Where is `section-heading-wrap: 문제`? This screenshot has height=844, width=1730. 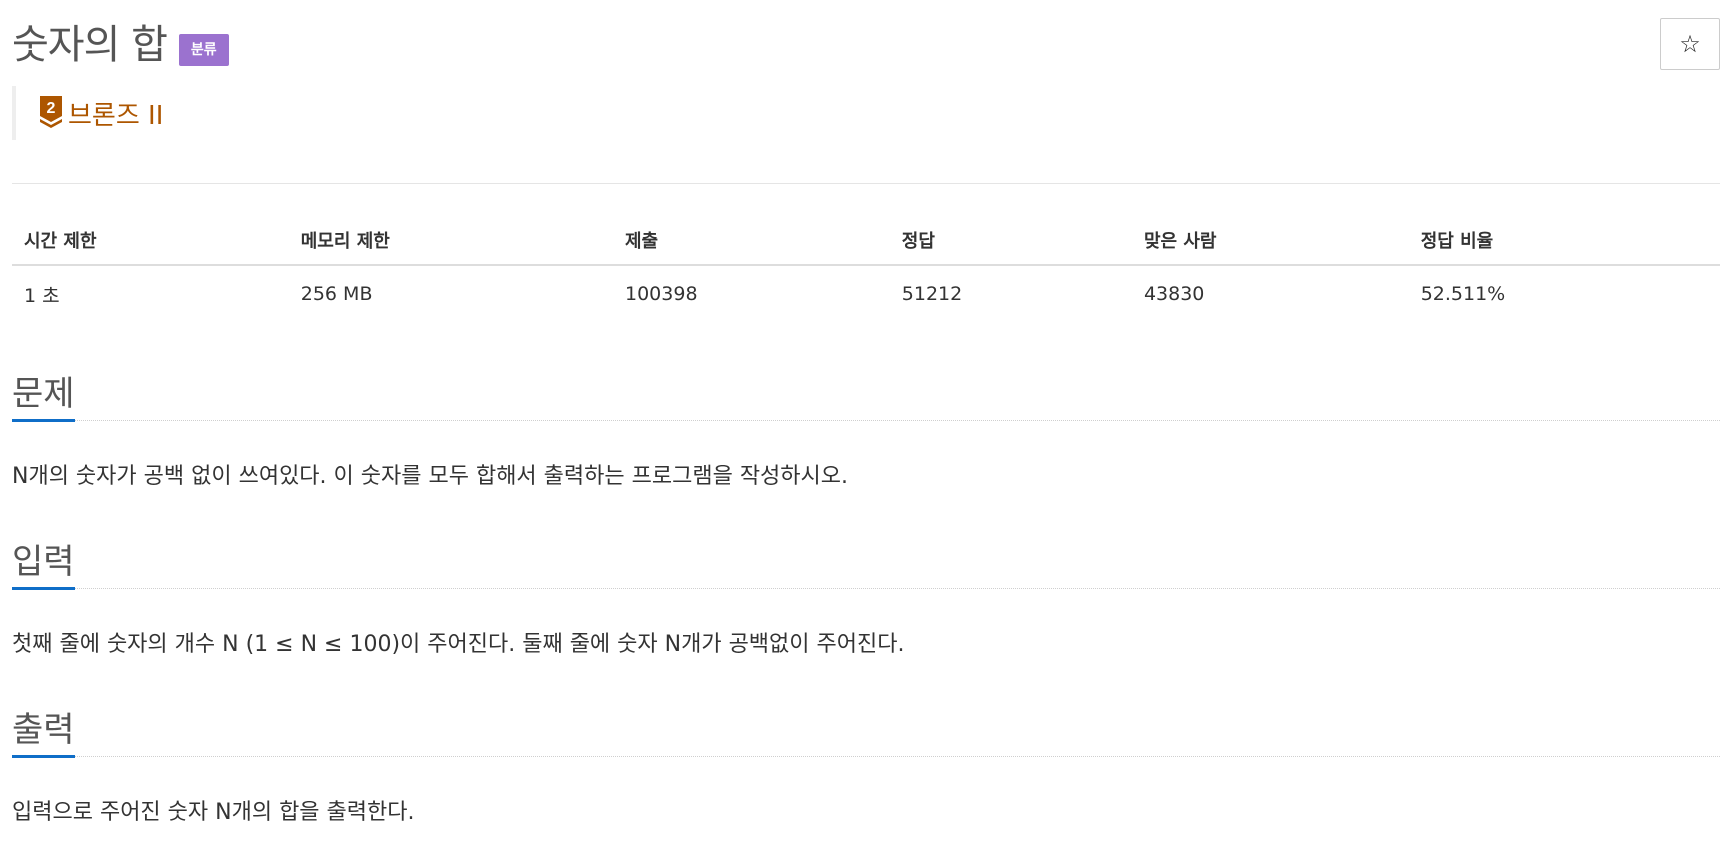 section-heading-wrap: 문제 is located at coordinates (866, 394).